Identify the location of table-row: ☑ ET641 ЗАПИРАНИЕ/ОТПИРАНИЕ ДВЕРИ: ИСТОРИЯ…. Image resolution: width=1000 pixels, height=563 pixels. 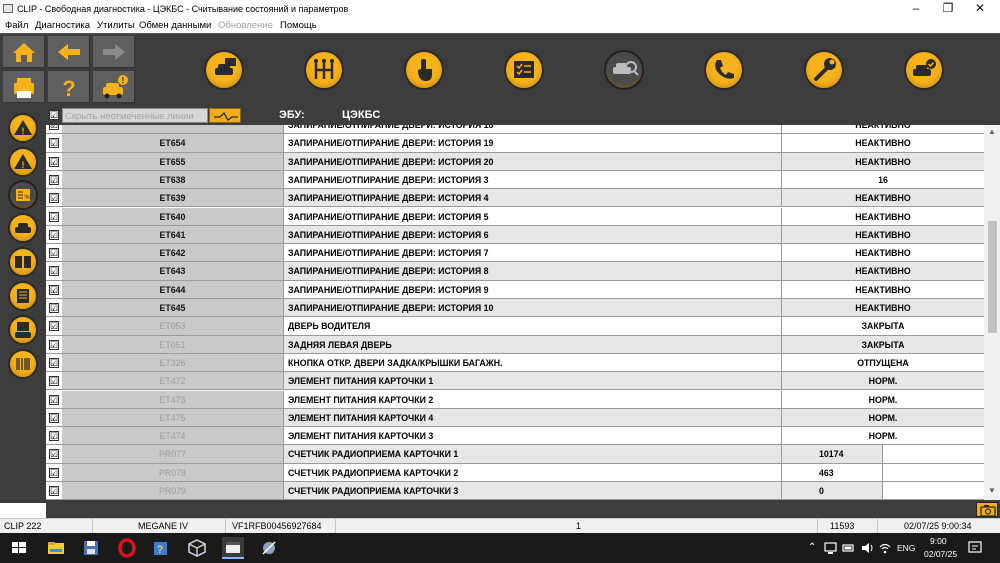
(515, 235).